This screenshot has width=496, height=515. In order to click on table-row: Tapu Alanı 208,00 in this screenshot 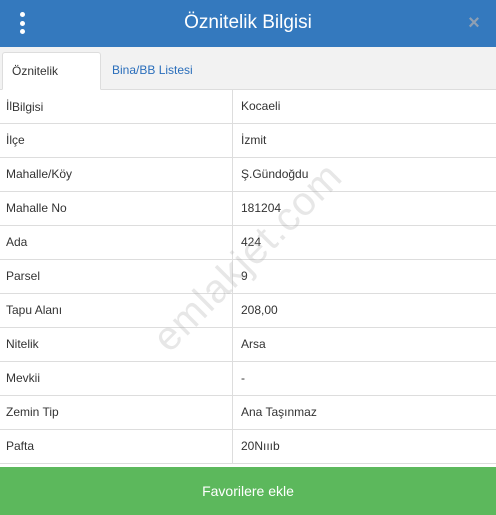, I will do `click(248, 311)`.